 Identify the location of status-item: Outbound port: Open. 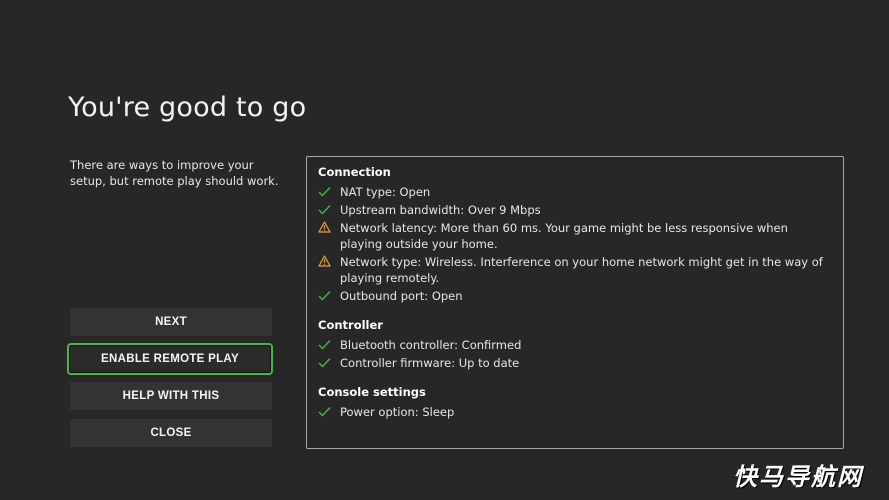
(575, 296).